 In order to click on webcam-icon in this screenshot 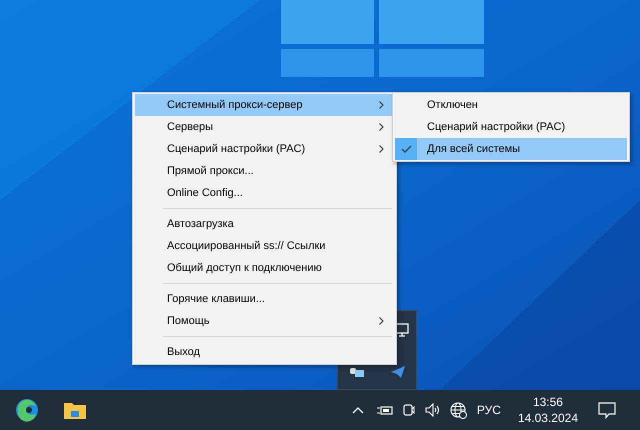, I will do `click(408, 410)`.